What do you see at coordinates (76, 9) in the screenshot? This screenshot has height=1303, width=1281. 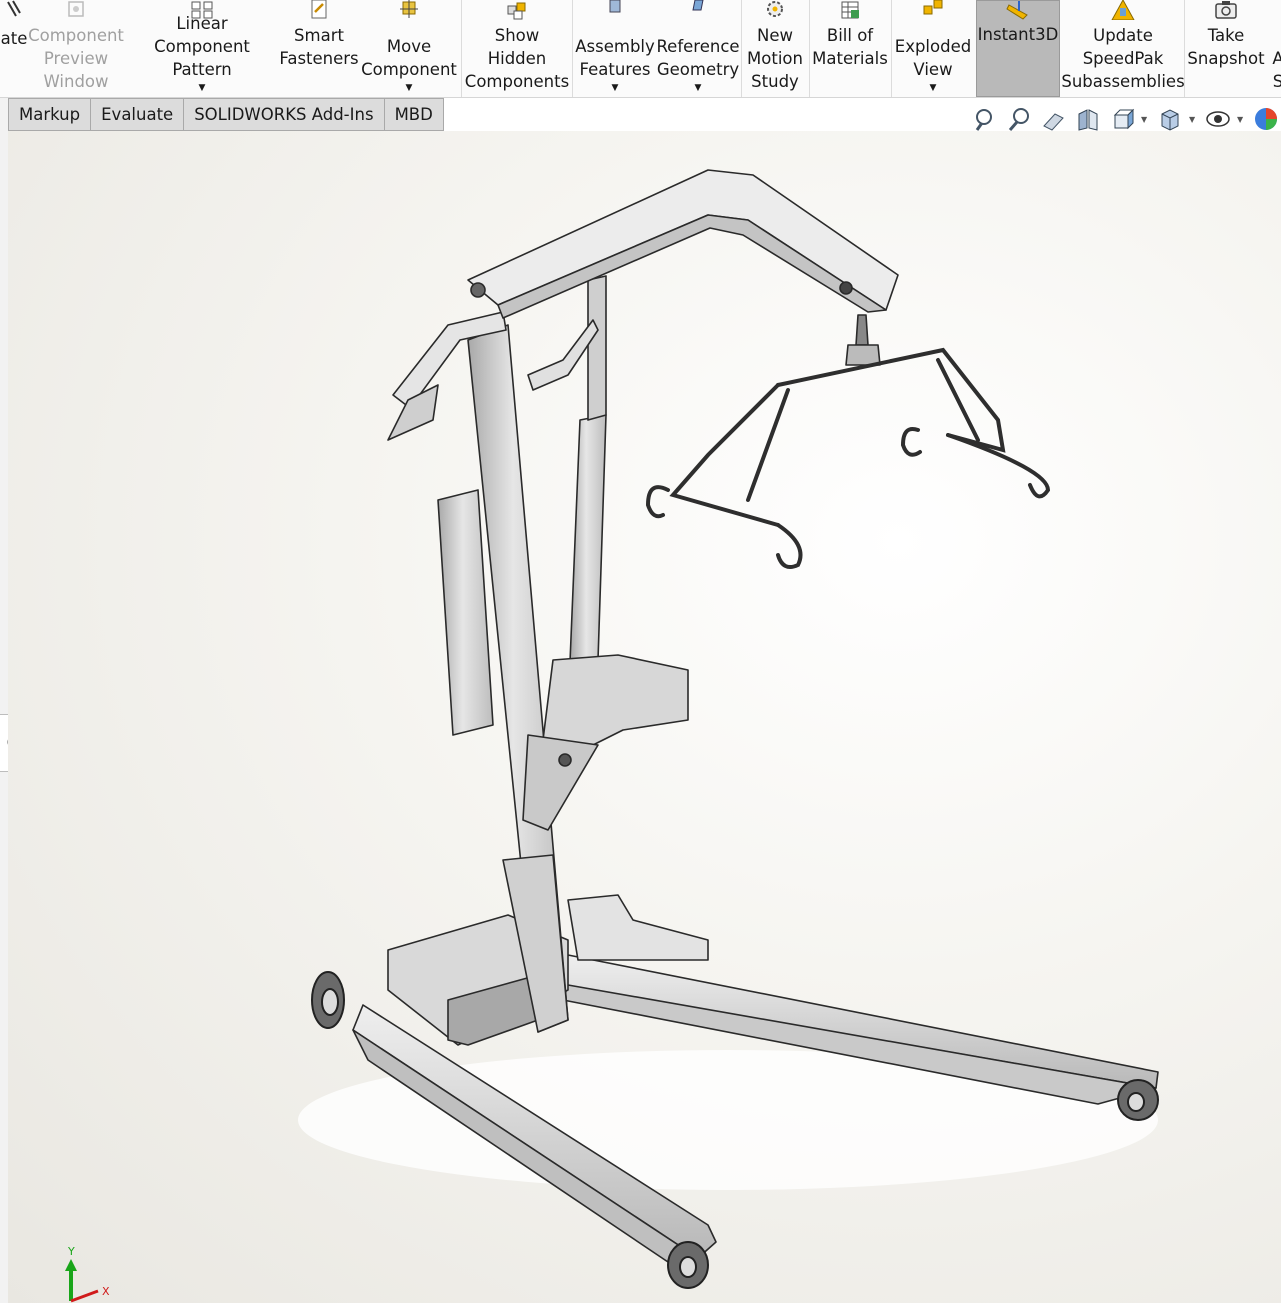 I see `component-preview-icon` at bounding box center [76, 9].